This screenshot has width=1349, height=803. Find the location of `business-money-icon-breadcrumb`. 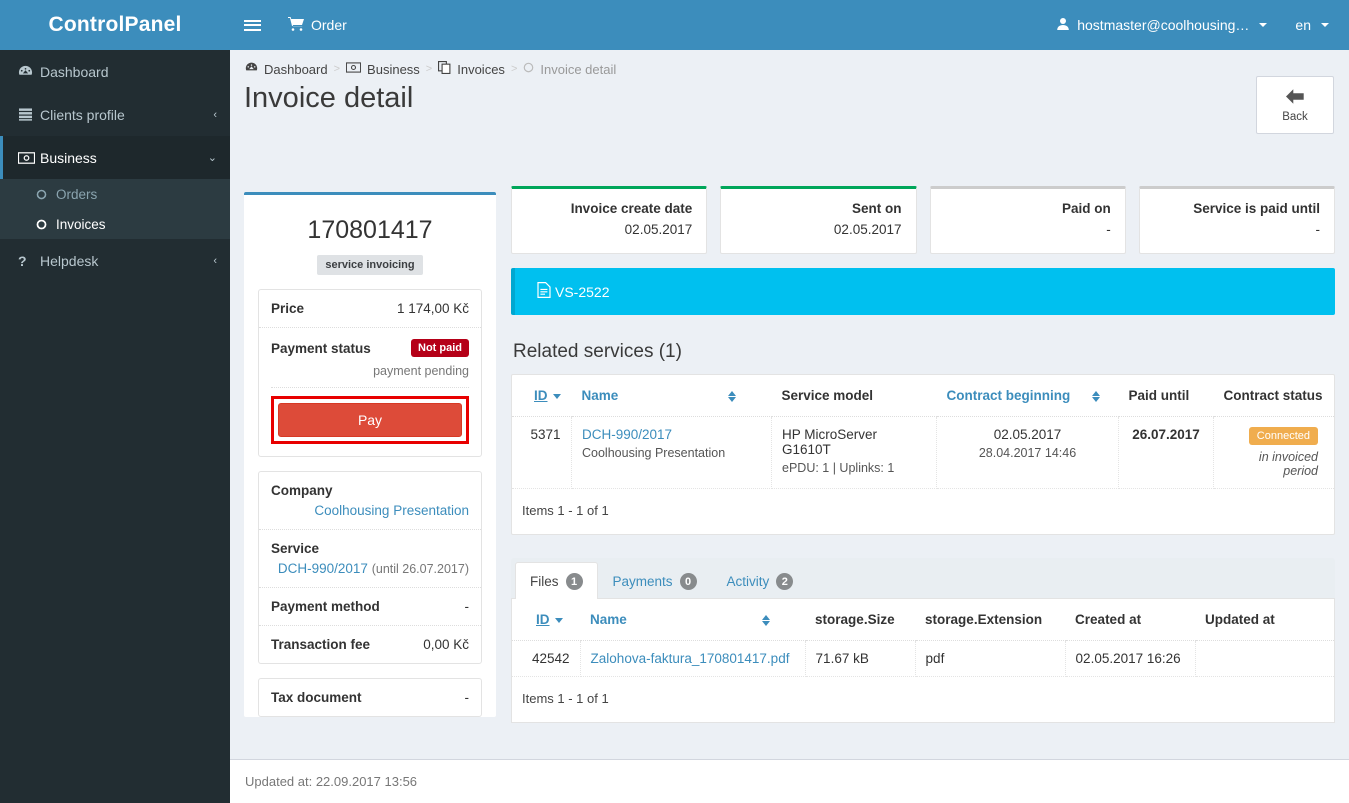

business-money-icon-breadcrumb is located at coordinates (353, 69).